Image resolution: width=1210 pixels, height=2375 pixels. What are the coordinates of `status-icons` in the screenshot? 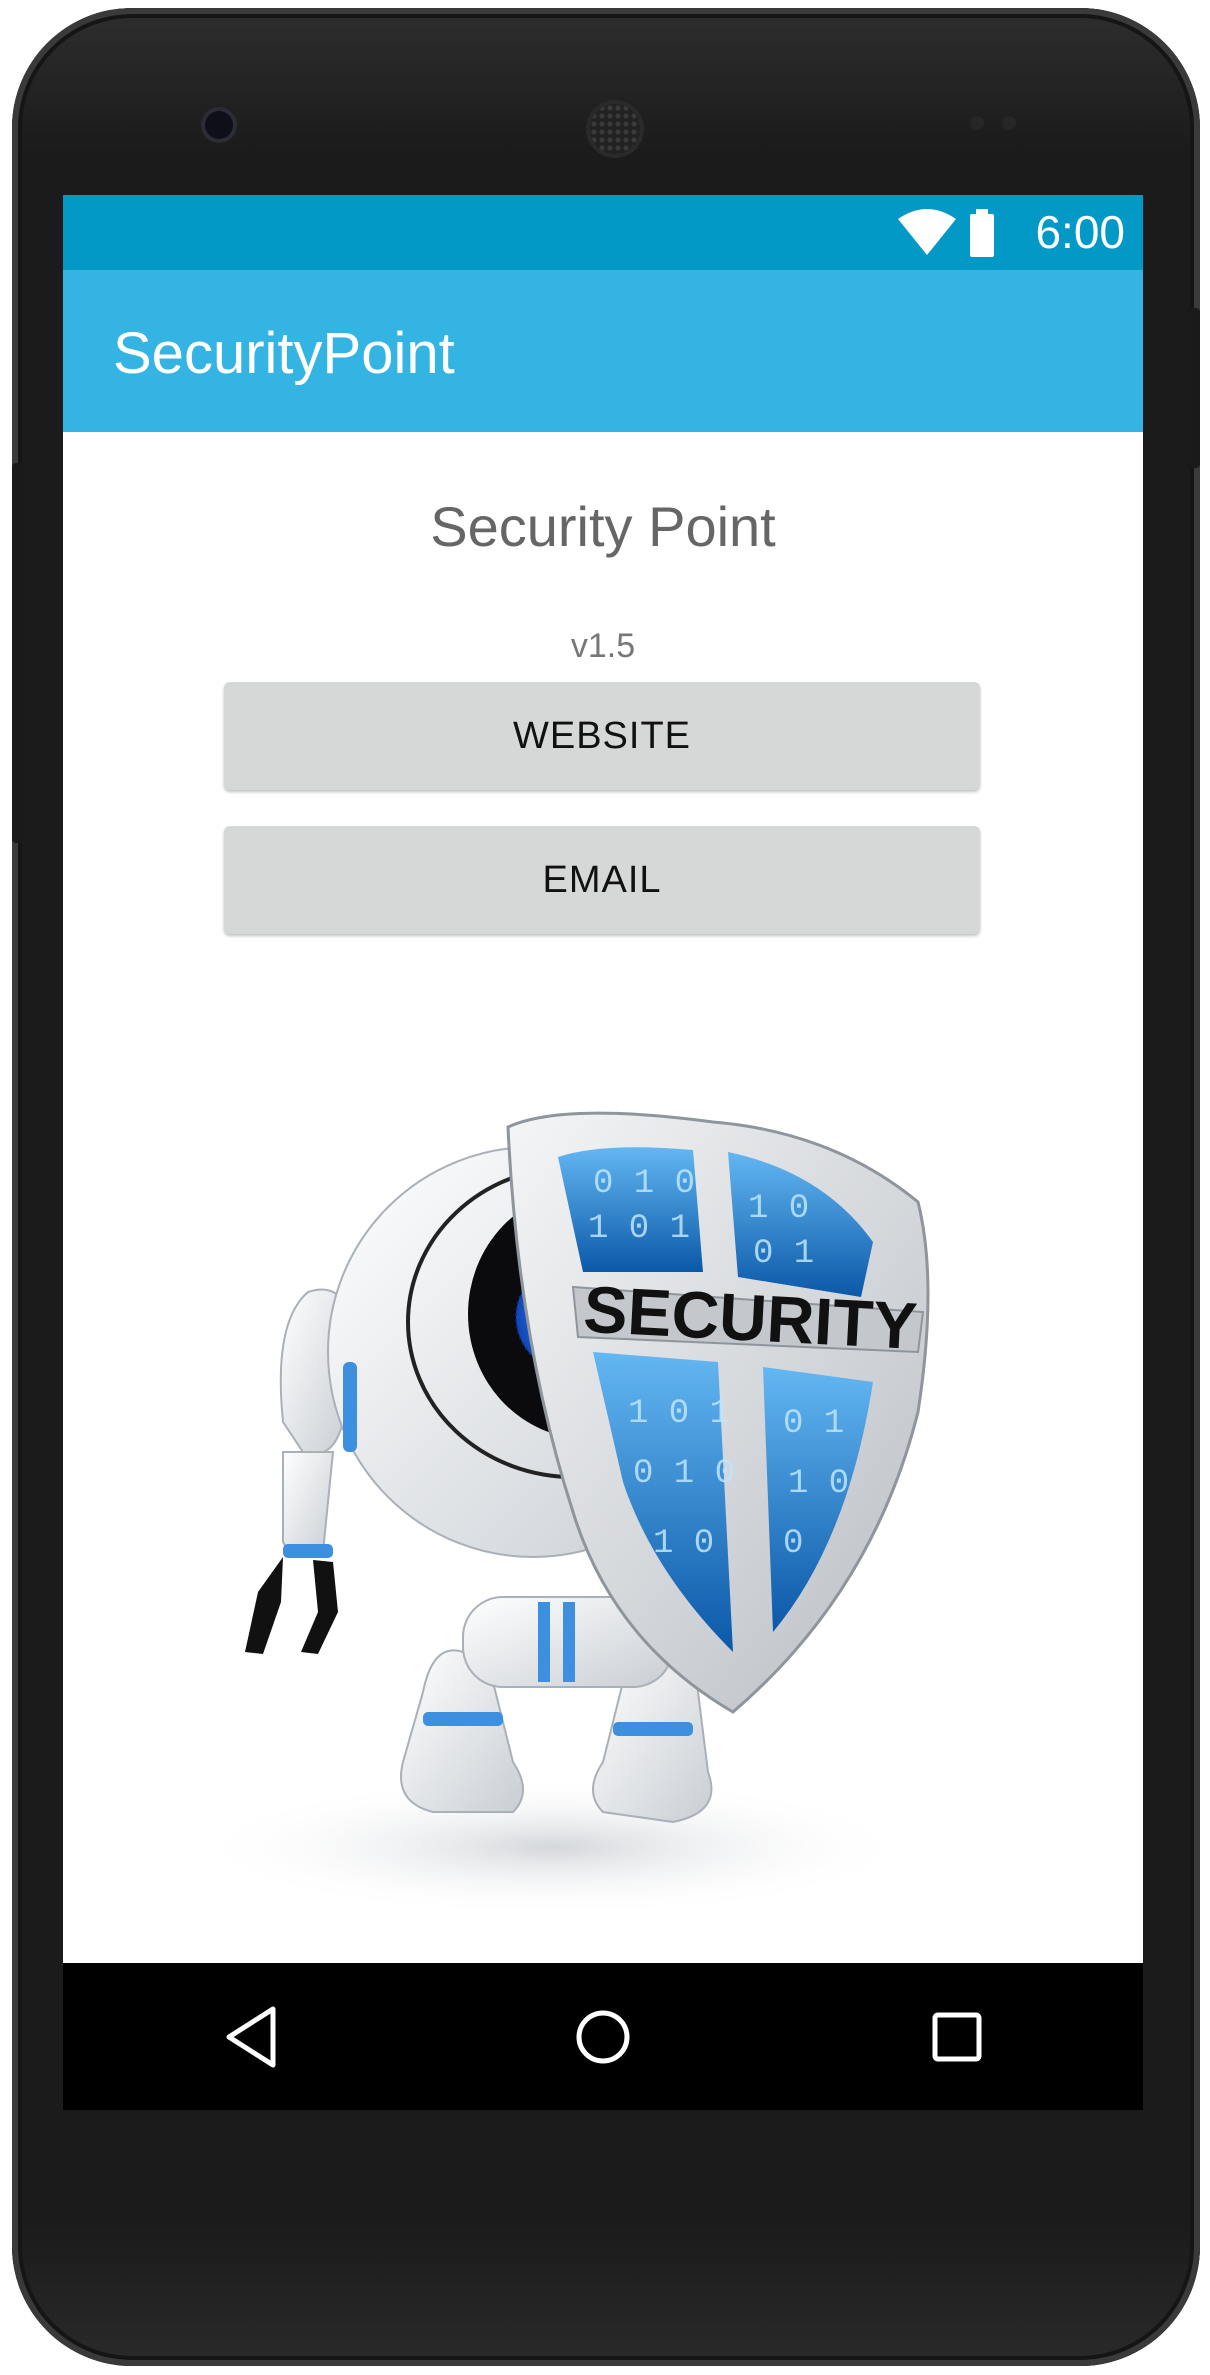 It's located at (946, 233).